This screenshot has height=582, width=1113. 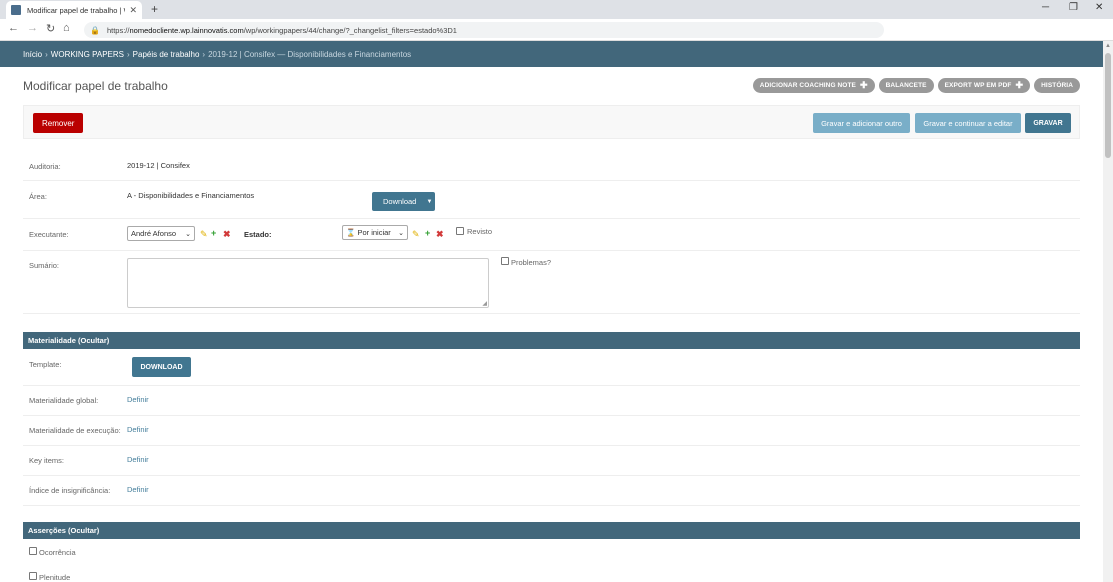 What do you see at coordinates (64, 400) in the screenshot?
I see `materialidade-global-label: Materialidade global:` at bounding box center [64, 400].